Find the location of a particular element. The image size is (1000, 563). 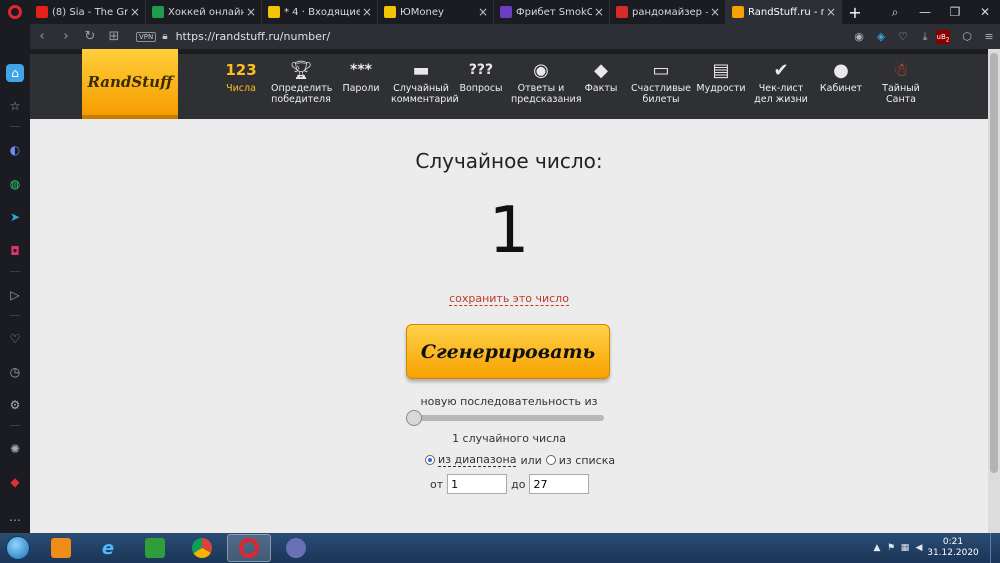

generate-button: Сгенерировать is located at coordinates (508, 351).